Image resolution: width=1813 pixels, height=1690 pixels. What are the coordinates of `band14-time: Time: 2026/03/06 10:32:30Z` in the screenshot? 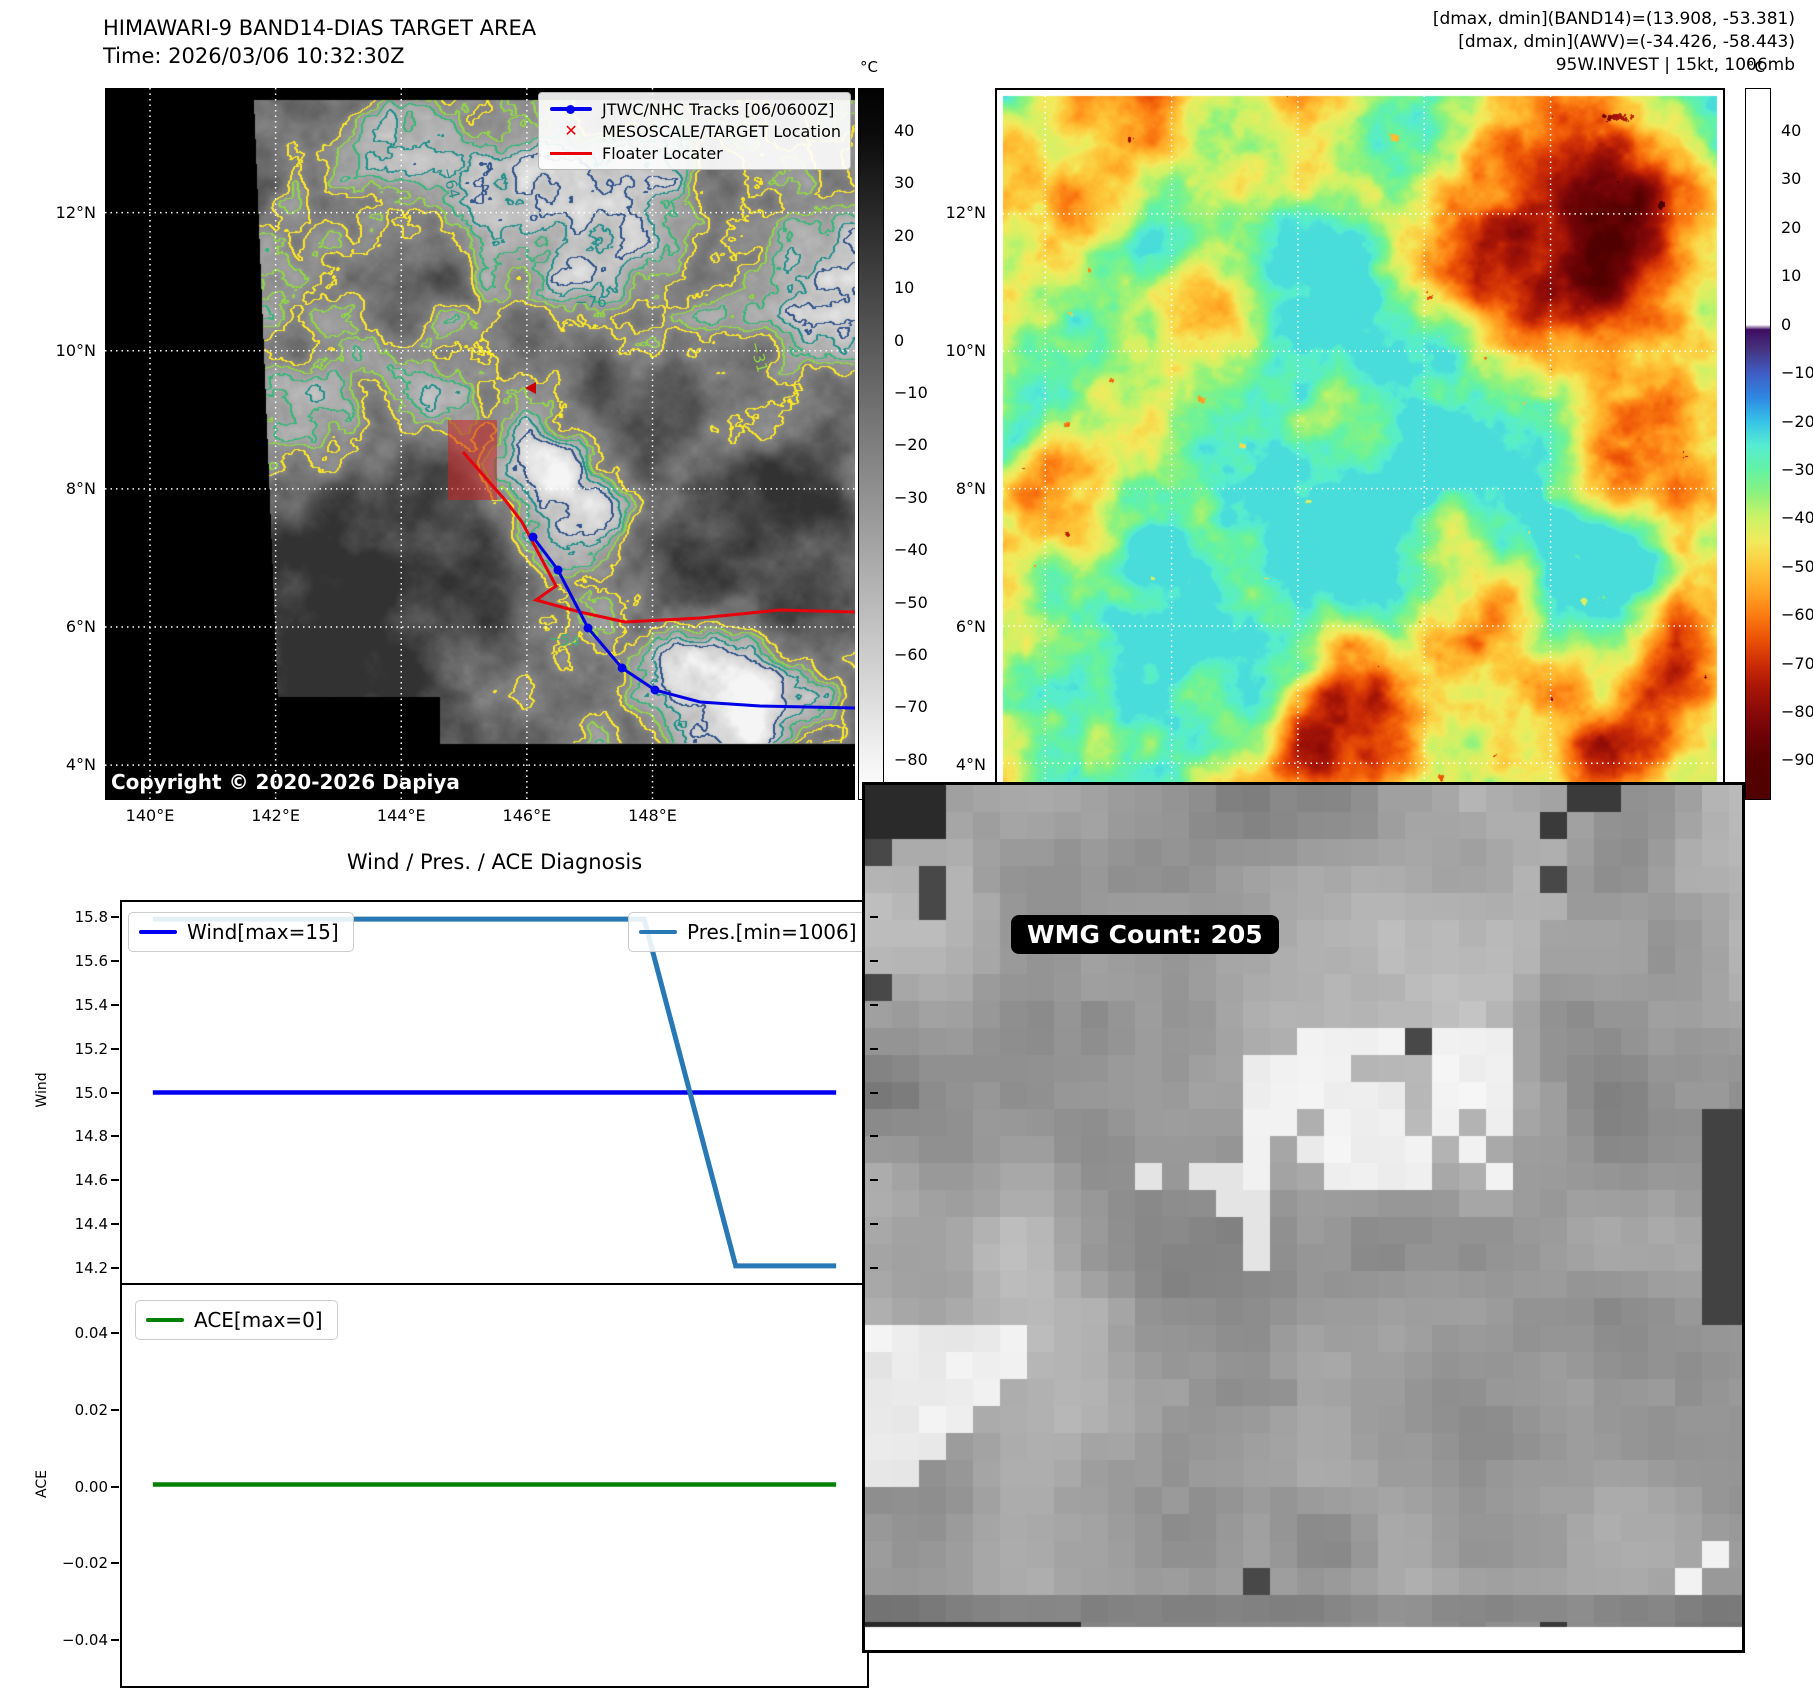 It's located at (254, 56).